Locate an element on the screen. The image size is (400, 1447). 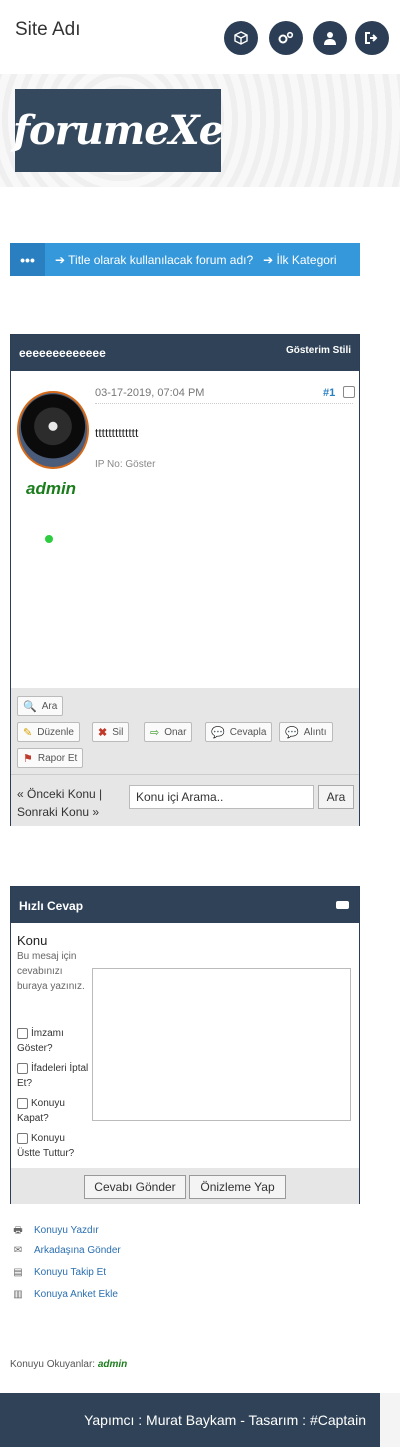
edit-button: ✎ Düzenle is located at coordinates (48, 732).